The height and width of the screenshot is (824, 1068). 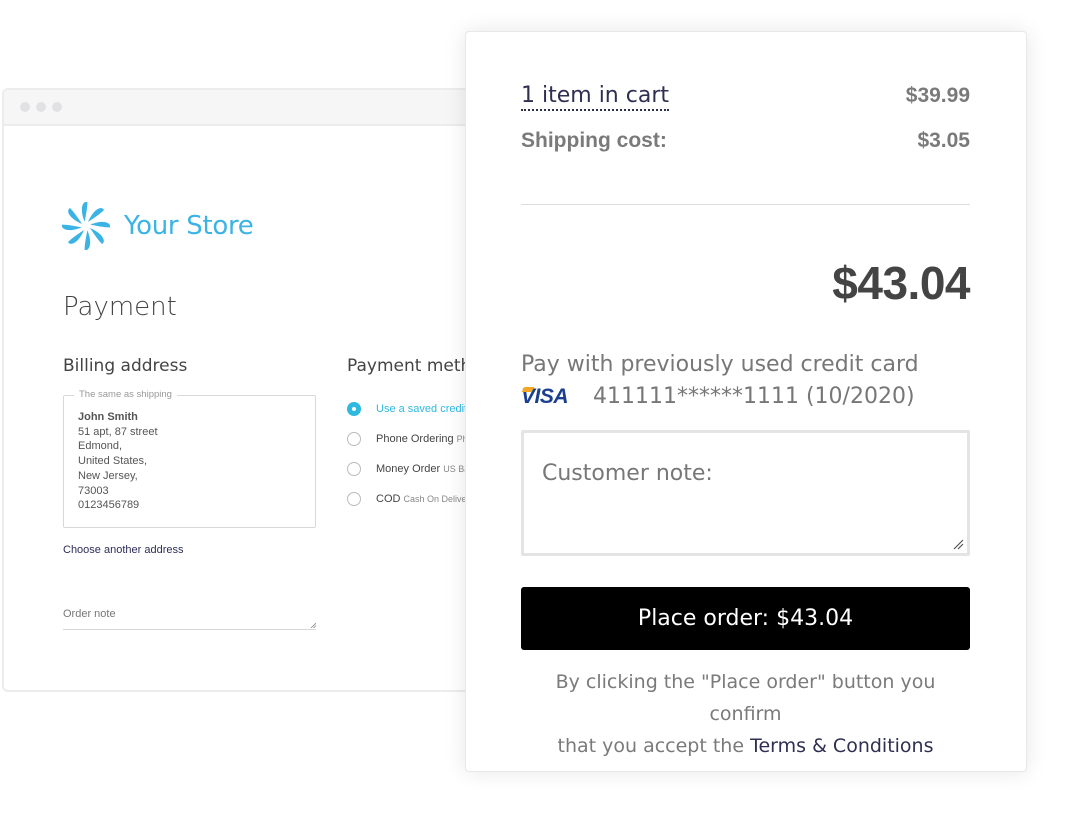 I want to click on saved-card: VISA 411111******1111 (10/2020), so click(x=718, y=396).